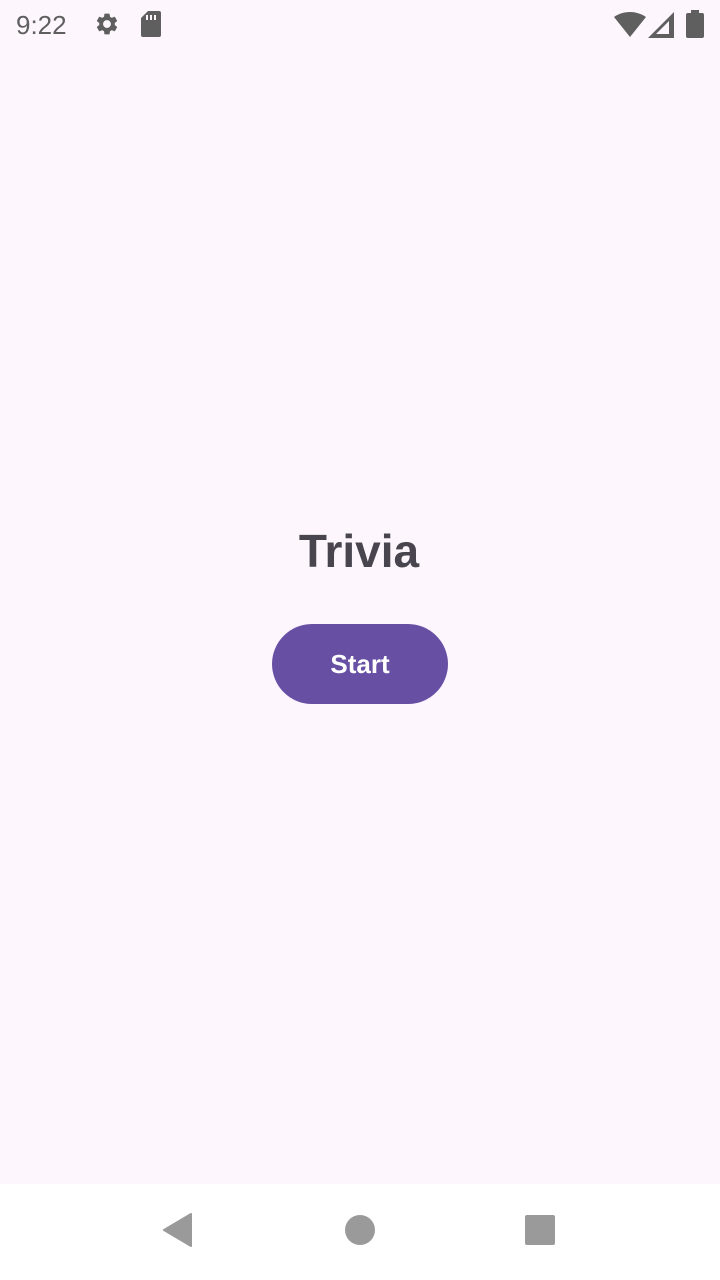  What do you see at coordinates (151, 26) in the screenshot?
I see `sd-card-icon` at bounding box center [151, 26].